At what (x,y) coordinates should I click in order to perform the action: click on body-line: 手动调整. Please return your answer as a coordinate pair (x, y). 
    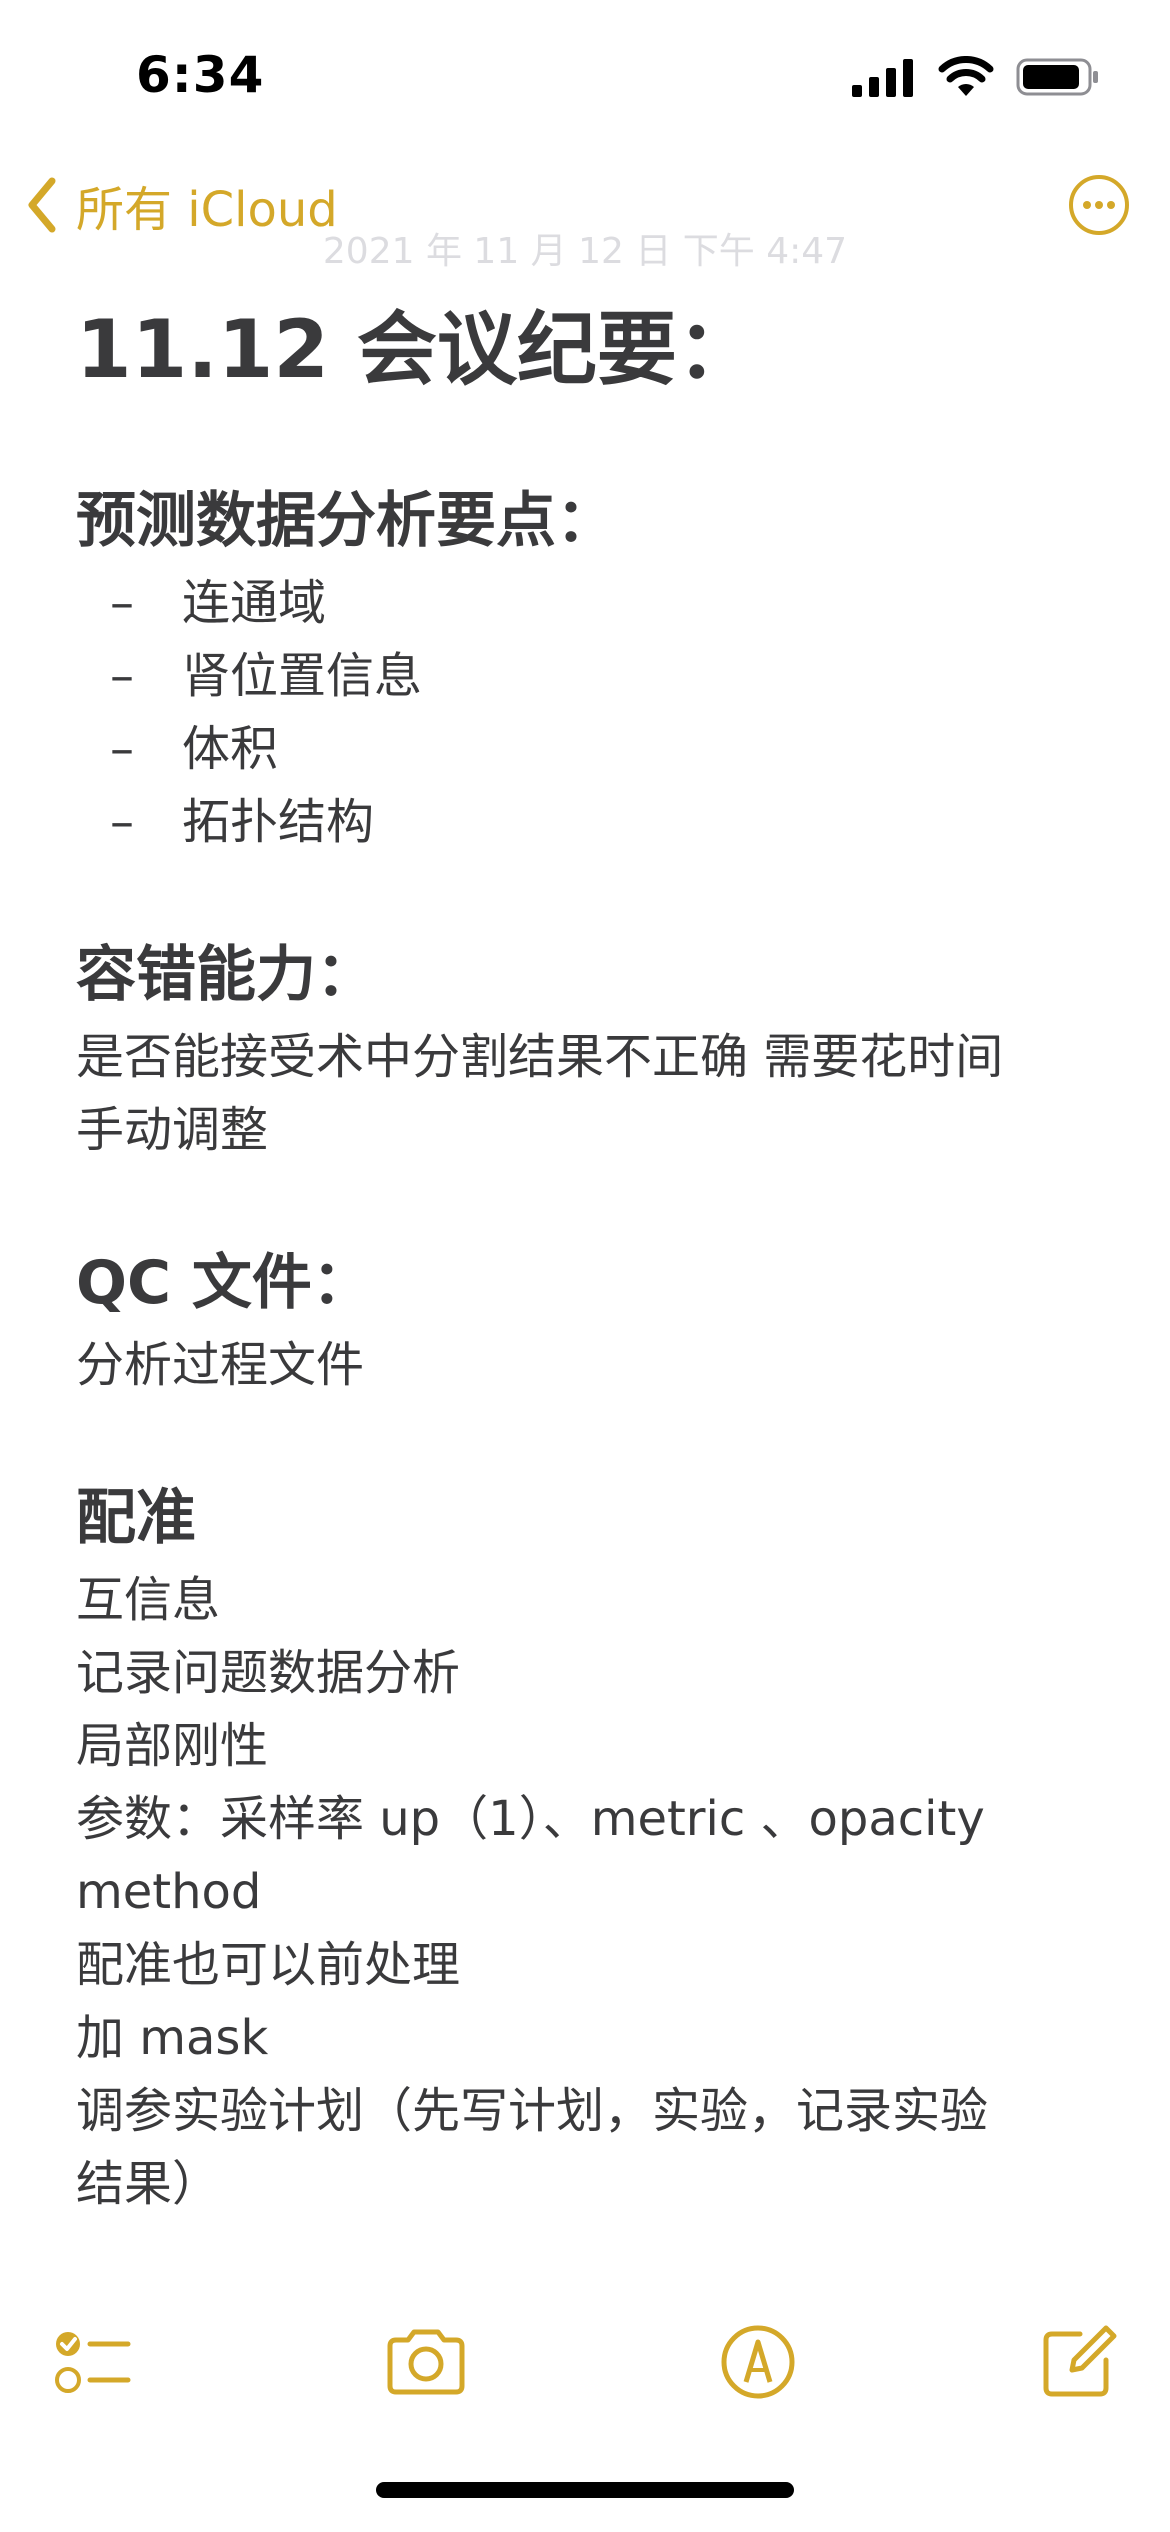
    Looking at the image, I should click on (172, 1130).